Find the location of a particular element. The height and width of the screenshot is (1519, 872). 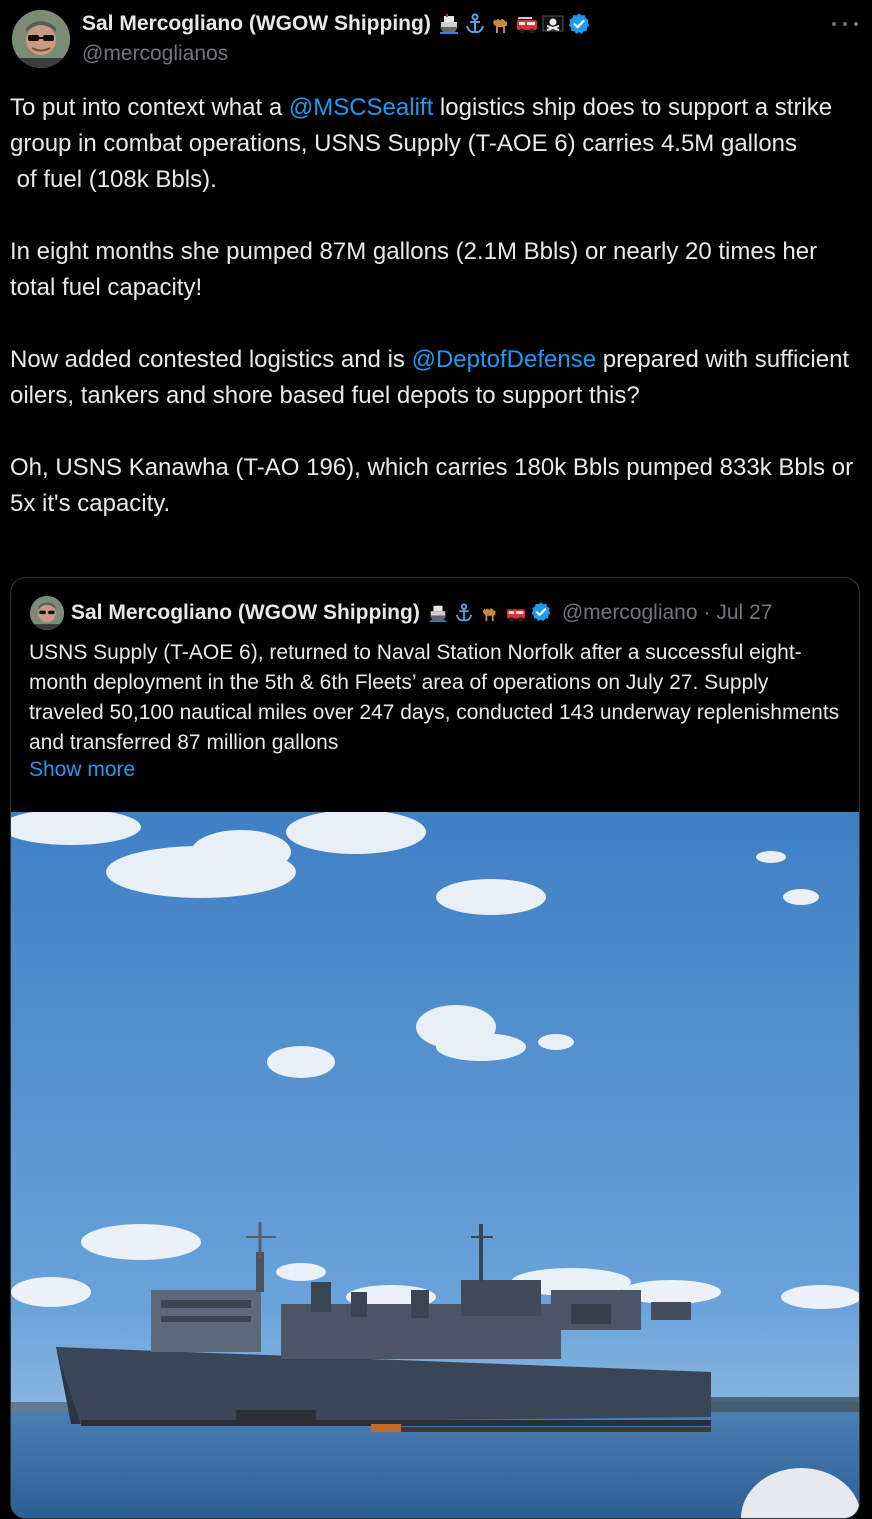

text-segment: Now added contested logistics and is is located at coordinates (211, 359).